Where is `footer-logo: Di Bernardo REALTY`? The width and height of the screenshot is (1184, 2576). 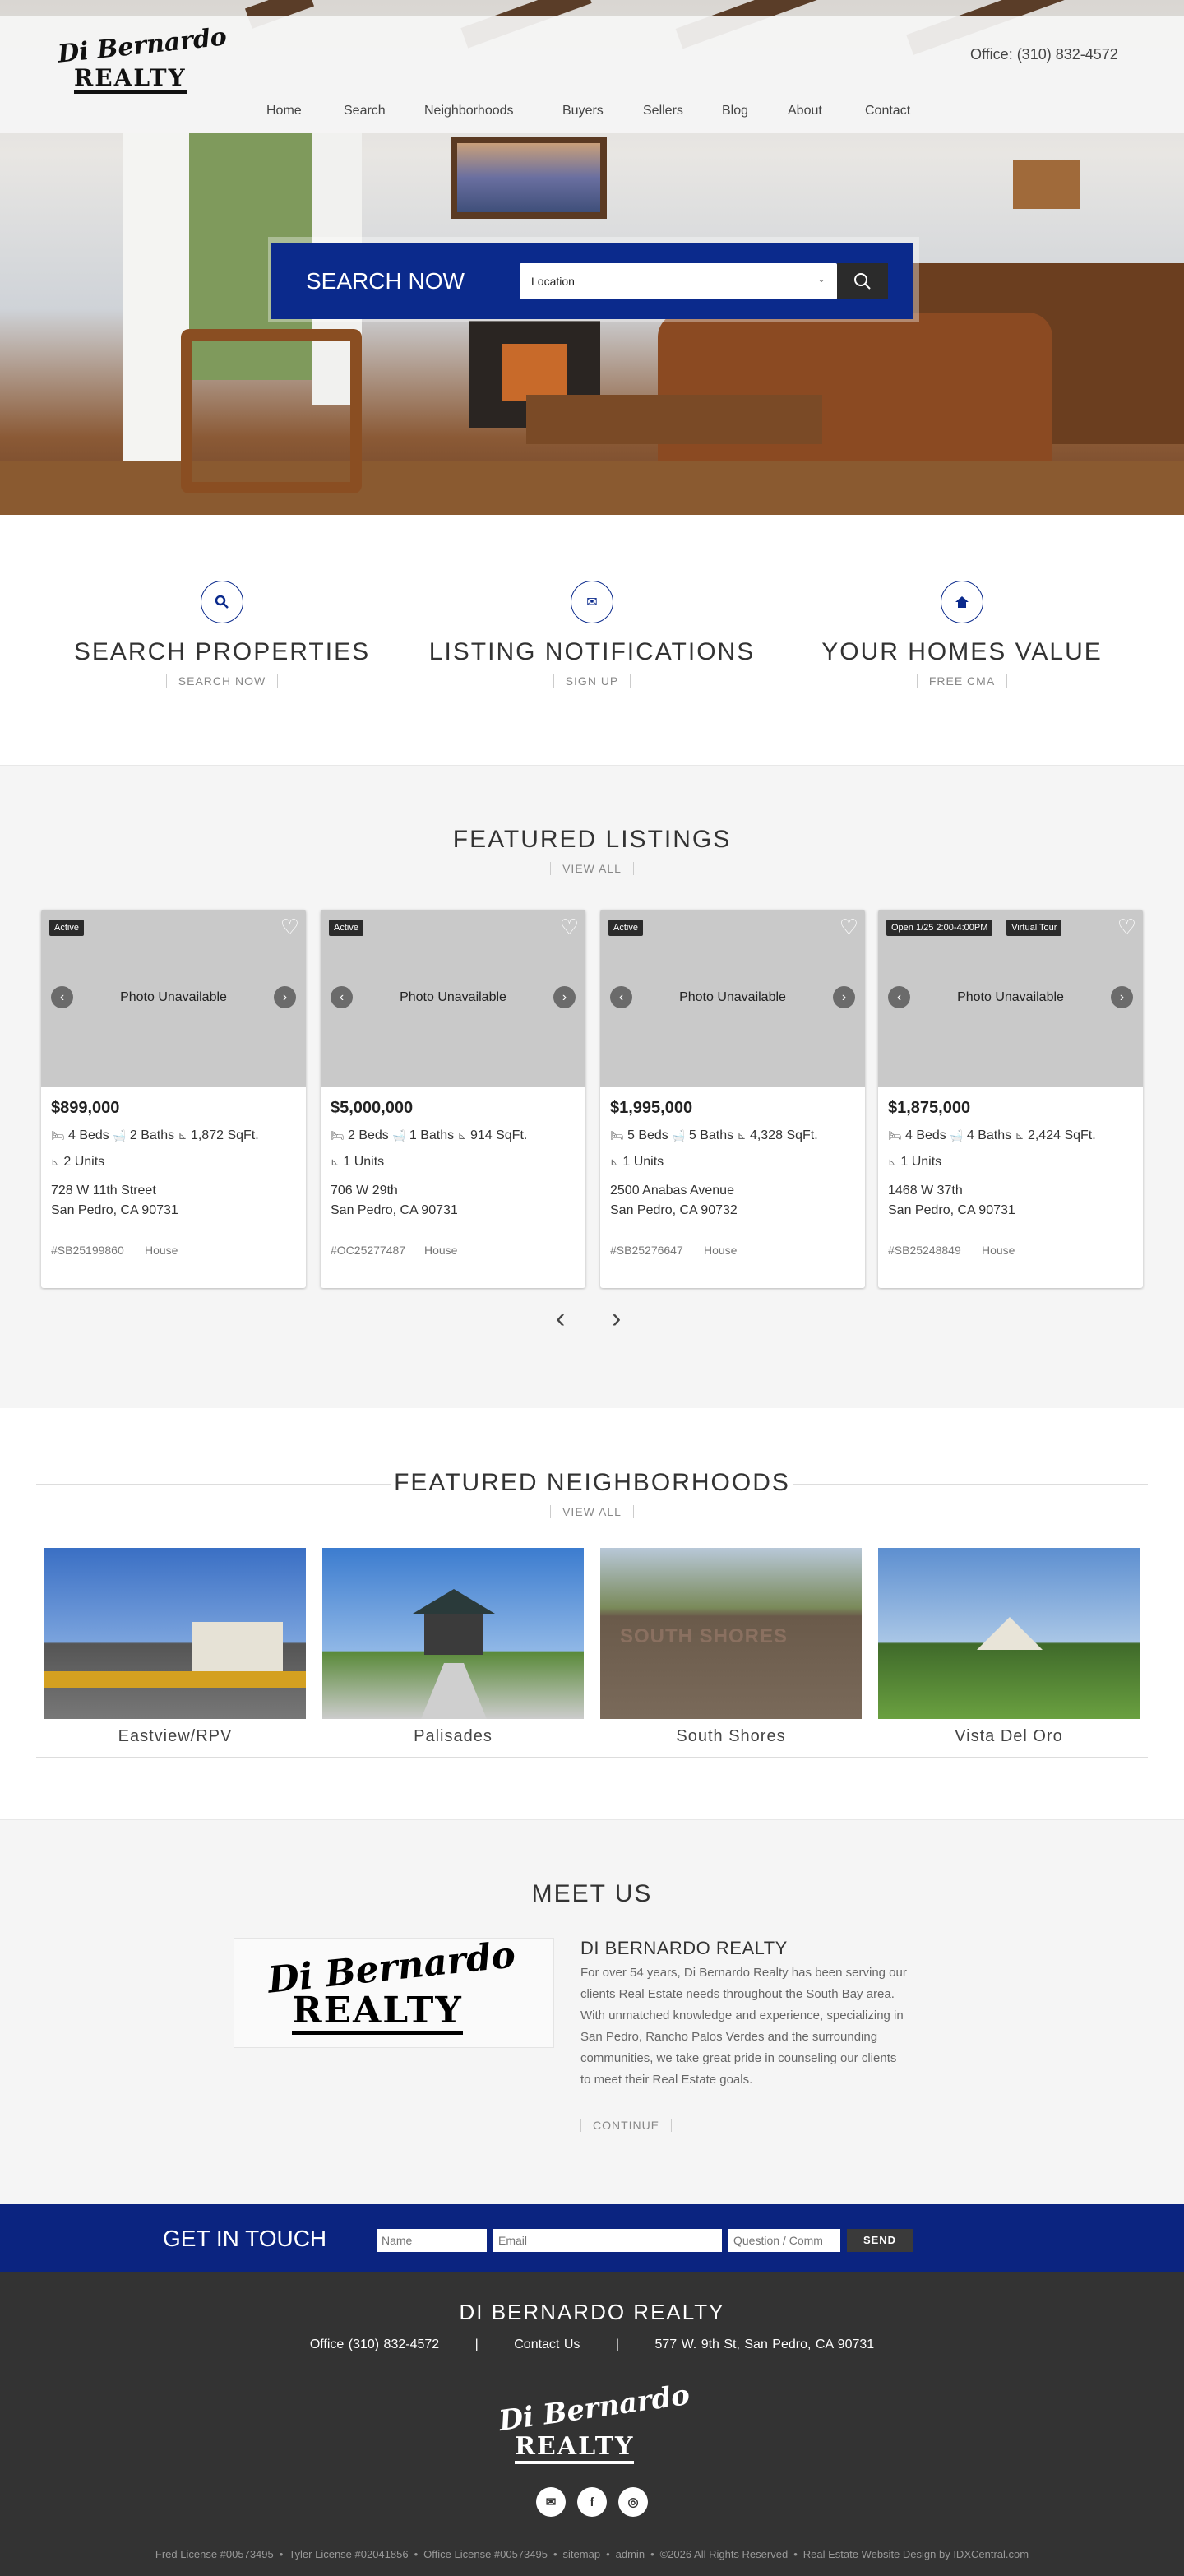 footer-logo: Di Bernardo REALTY is located at coordinates (592, 2428).